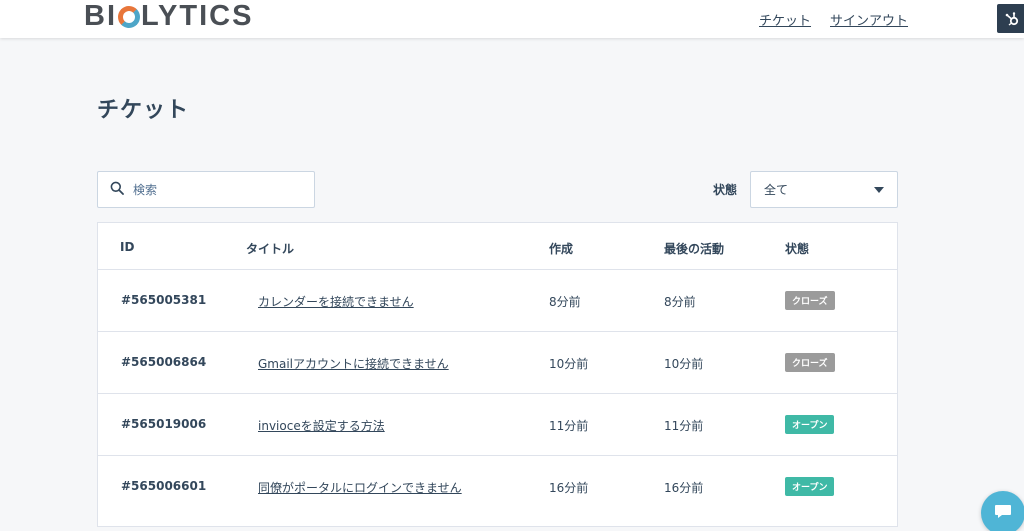 This screenshot has height=531, width=1024. What do you see at coordinates (353, 363) in the screenshot?
I see `ticket-title-link: Gmailアカウントに接続できません` at bounding box center [353, 363].